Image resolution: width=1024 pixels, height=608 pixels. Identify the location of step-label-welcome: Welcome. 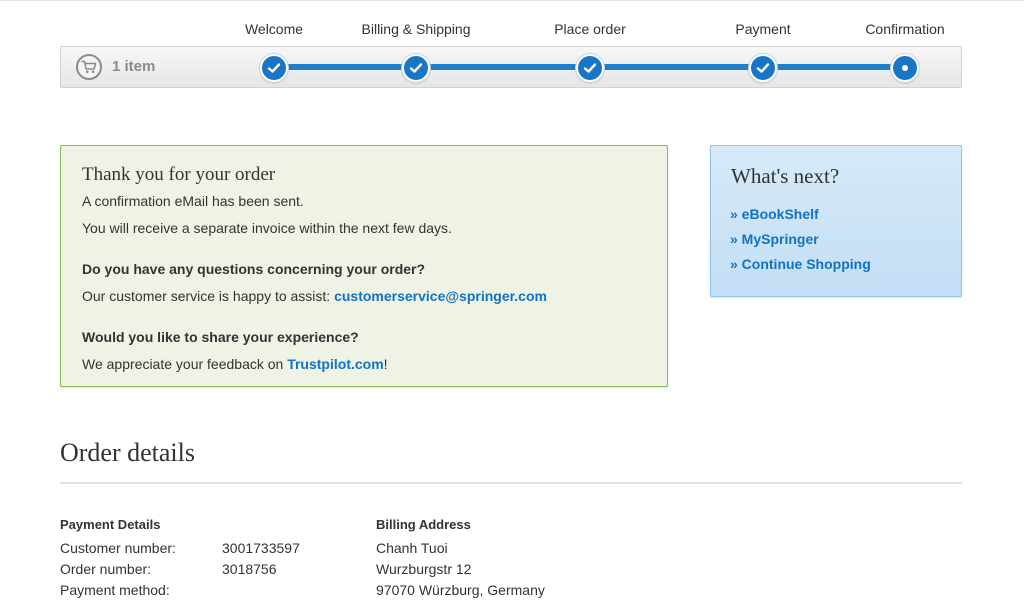
(274, 29).